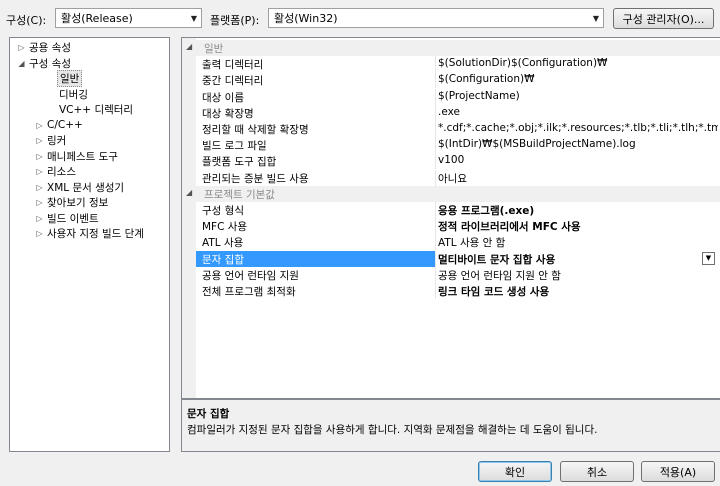 The image size is (720, 486). What do you see at coordinates (78, 203) in the screenshot?
I see `tree-item-label: 찾아보기 정보` at bounding box center [78, 203].